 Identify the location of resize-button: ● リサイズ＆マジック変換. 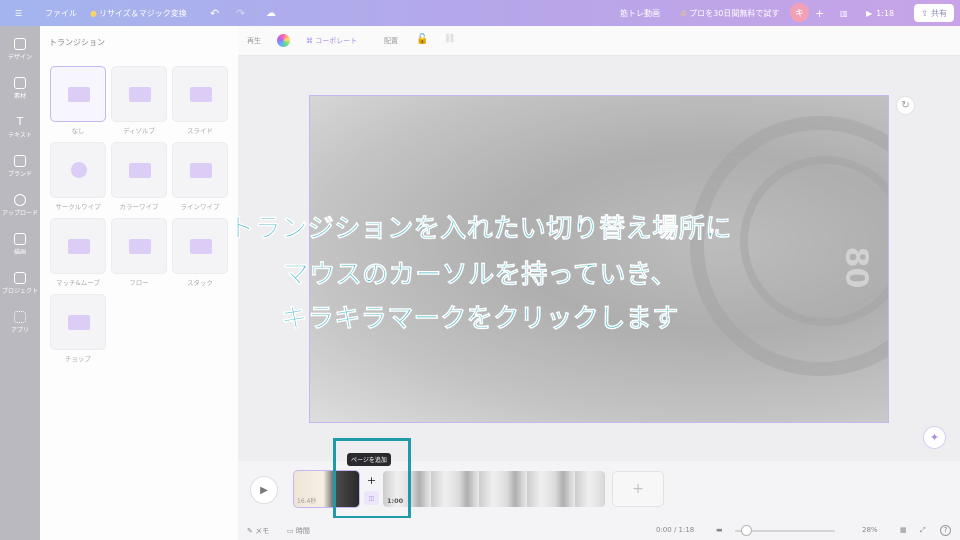
(138, 13).